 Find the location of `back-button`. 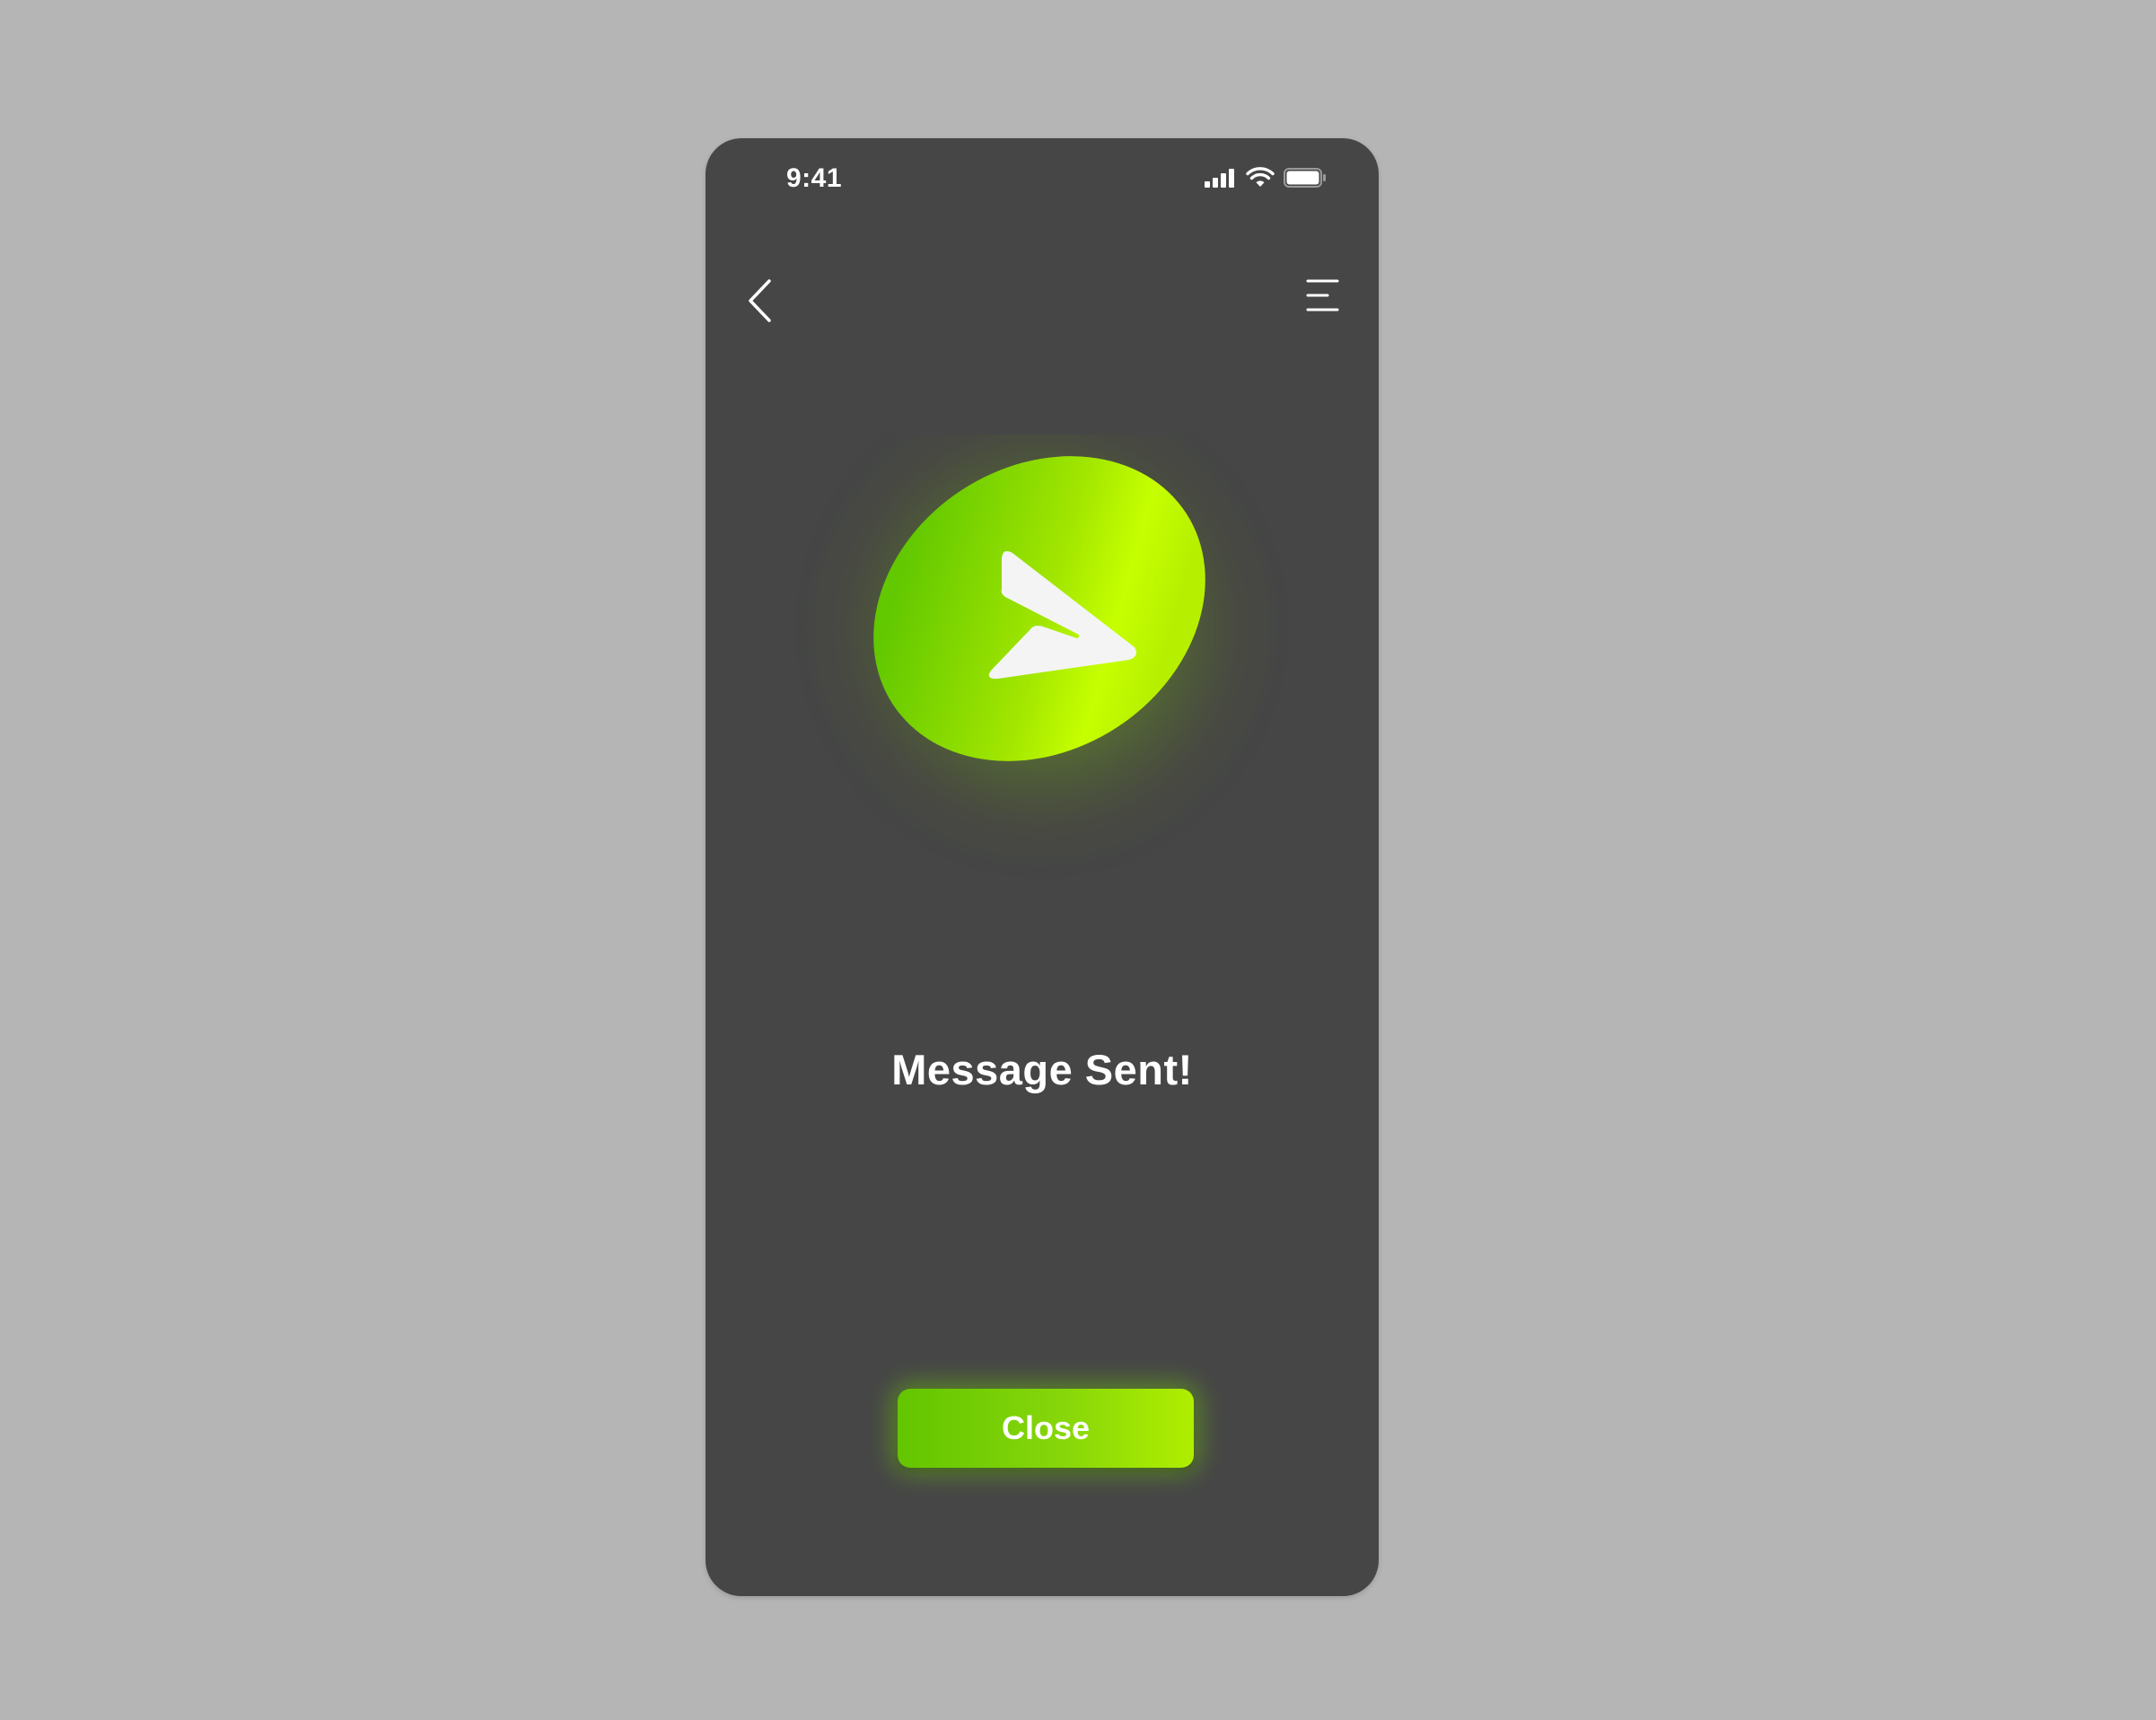

back-button is located at coordinates (766, 295).